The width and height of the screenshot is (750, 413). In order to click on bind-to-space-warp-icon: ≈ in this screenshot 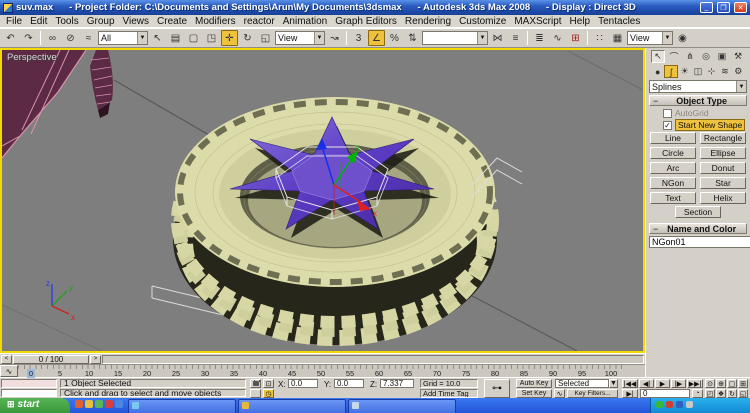, I will do `click(88, 38)`.